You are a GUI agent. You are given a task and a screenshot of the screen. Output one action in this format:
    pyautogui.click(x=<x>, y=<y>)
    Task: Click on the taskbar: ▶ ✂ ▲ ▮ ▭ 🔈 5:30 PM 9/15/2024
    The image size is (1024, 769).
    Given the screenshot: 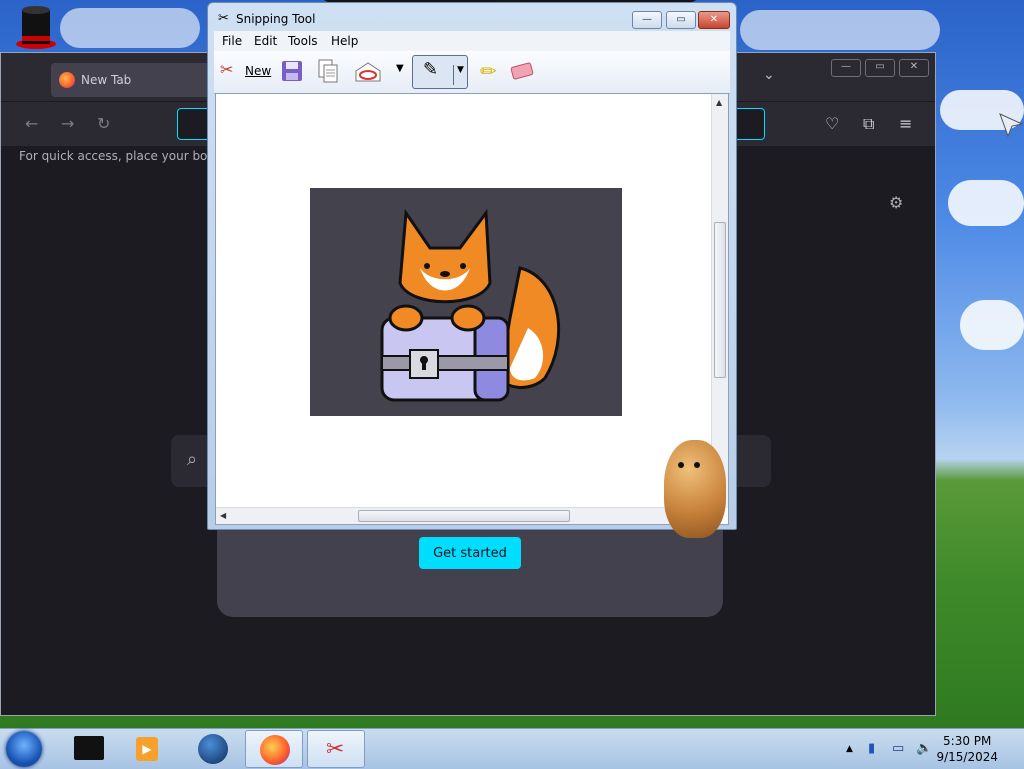 What is the action you would take?
    pyautogui.click(x=512, y=748)
    